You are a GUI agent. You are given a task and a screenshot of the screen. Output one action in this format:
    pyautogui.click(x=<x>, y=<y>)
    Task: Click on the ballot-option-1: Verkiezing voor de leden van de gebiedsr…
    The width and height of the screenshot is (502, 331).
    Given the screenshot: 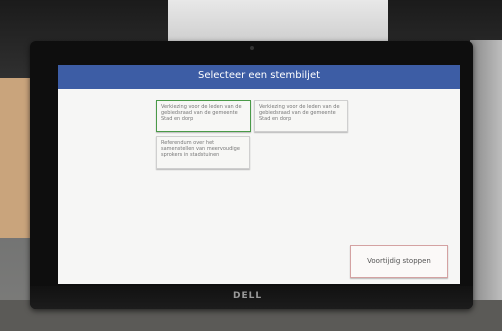 What is the action you would take?
    pyautogui.click(x=203, y=116)
    